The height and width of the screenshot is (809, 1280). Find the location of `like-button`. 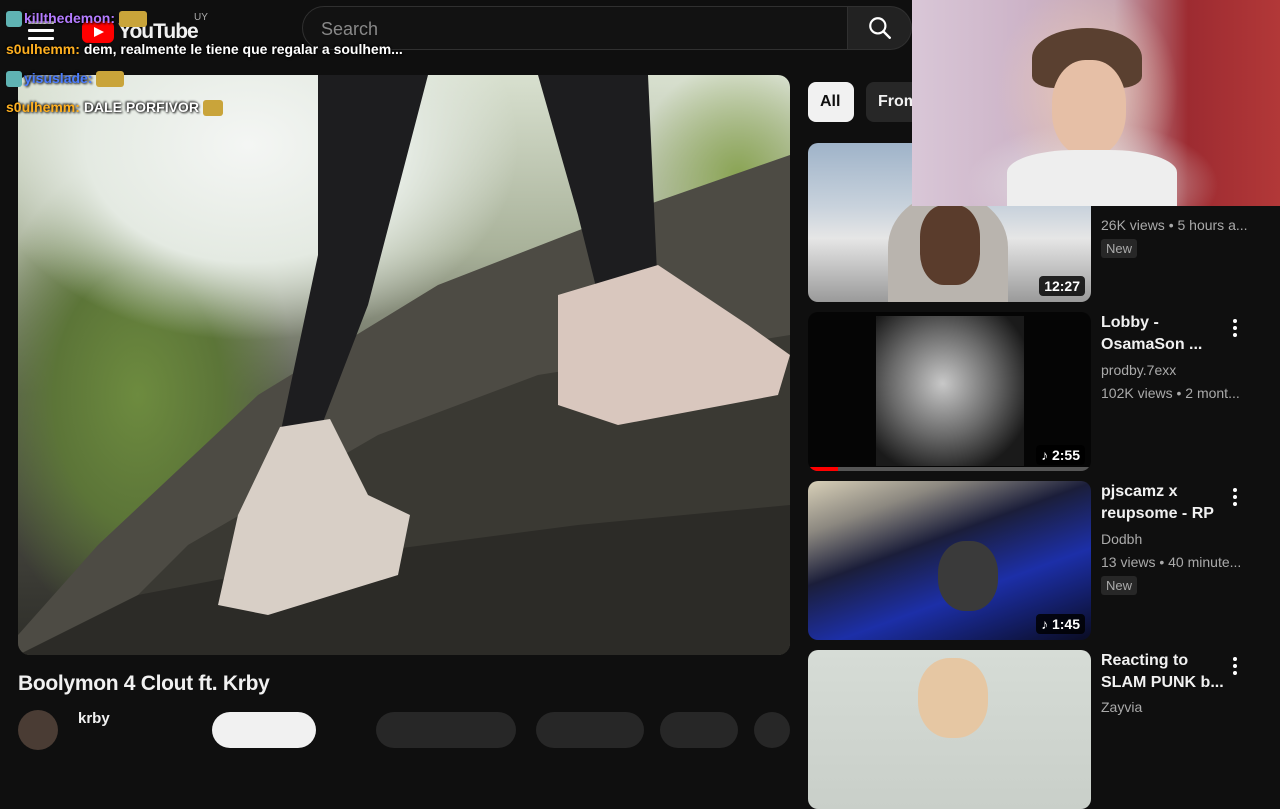

like-button is located at coordinates (446, 730).